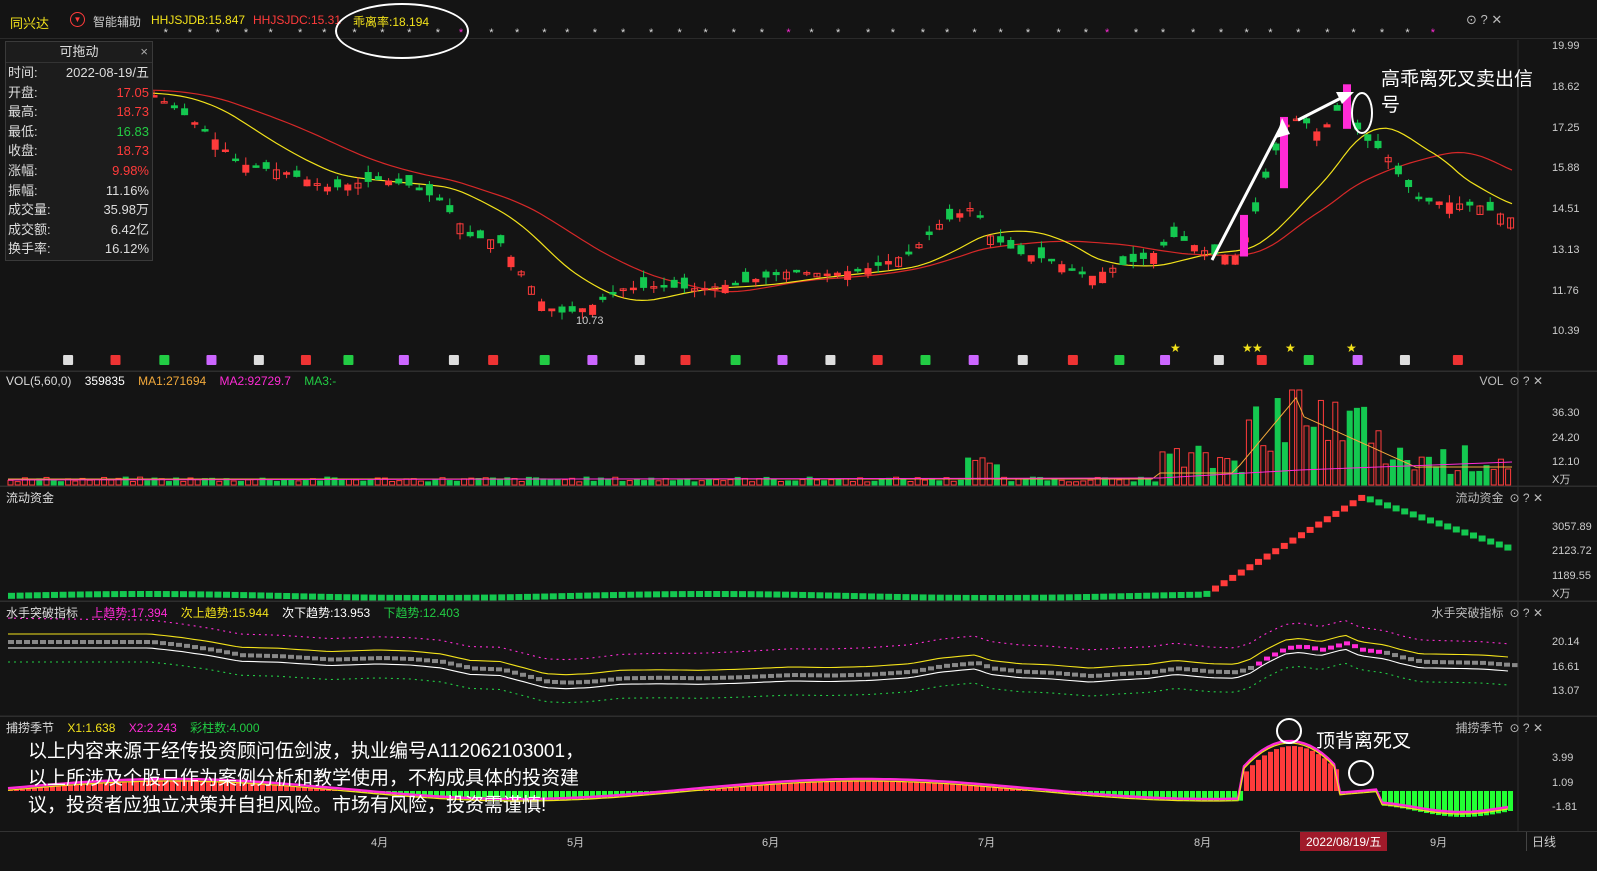 Image resolution: width=1597 pixels, height=871 pixels. I want to click on info-row-label: 振幅:, so click(23, 190).